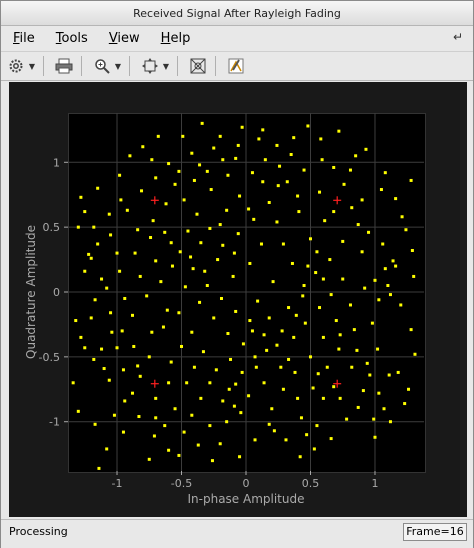 This screenshot has height=548, width=474. Describe the element at coordinates (16, 66) in the screenshot. I see `gear-icon` at that location.